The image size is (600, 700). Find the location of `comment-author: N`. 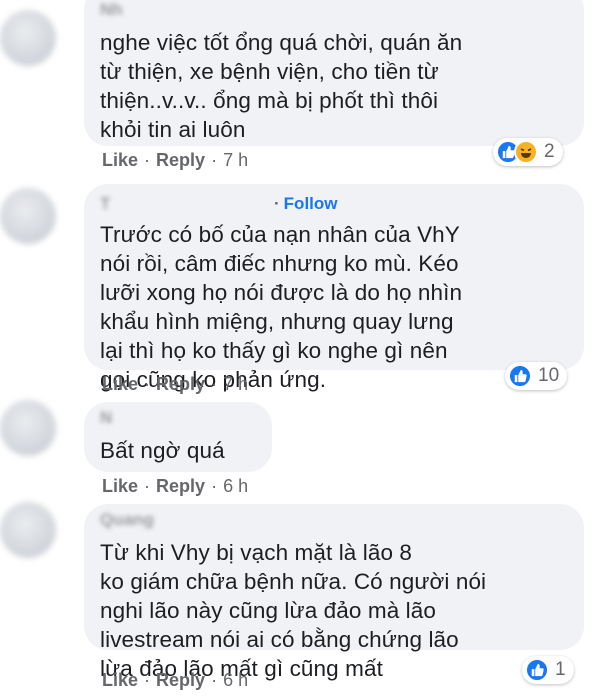

comment-author: N is located at coordinates (178, 419).